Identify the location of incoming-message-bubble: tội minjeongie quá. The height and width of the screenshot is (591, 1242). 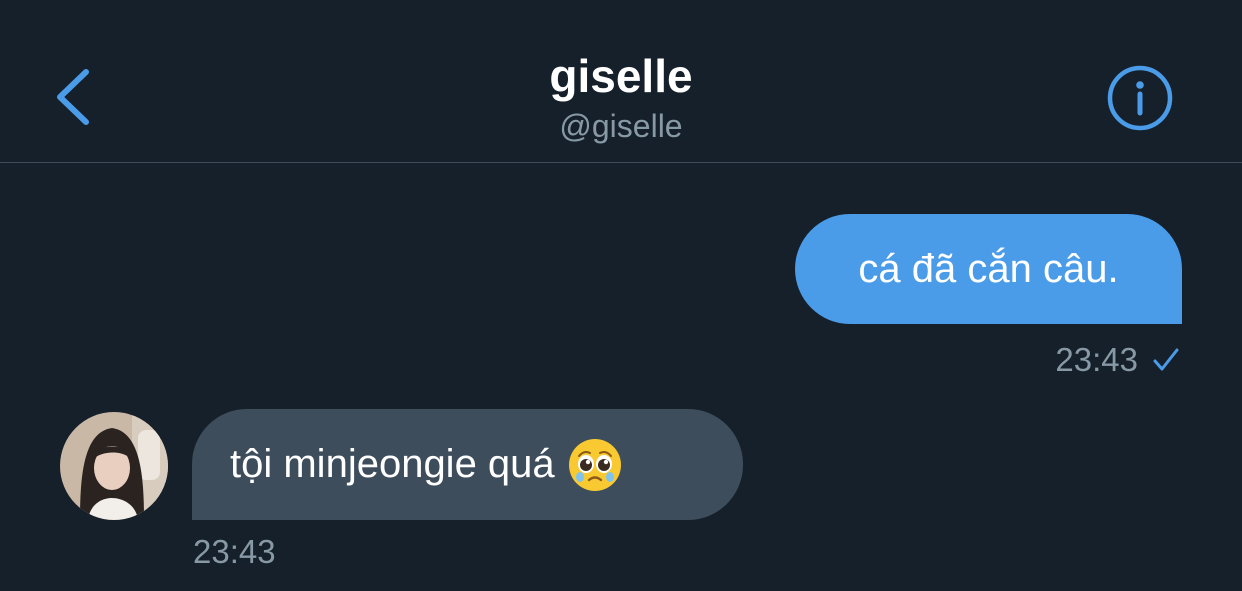
(467, 464).